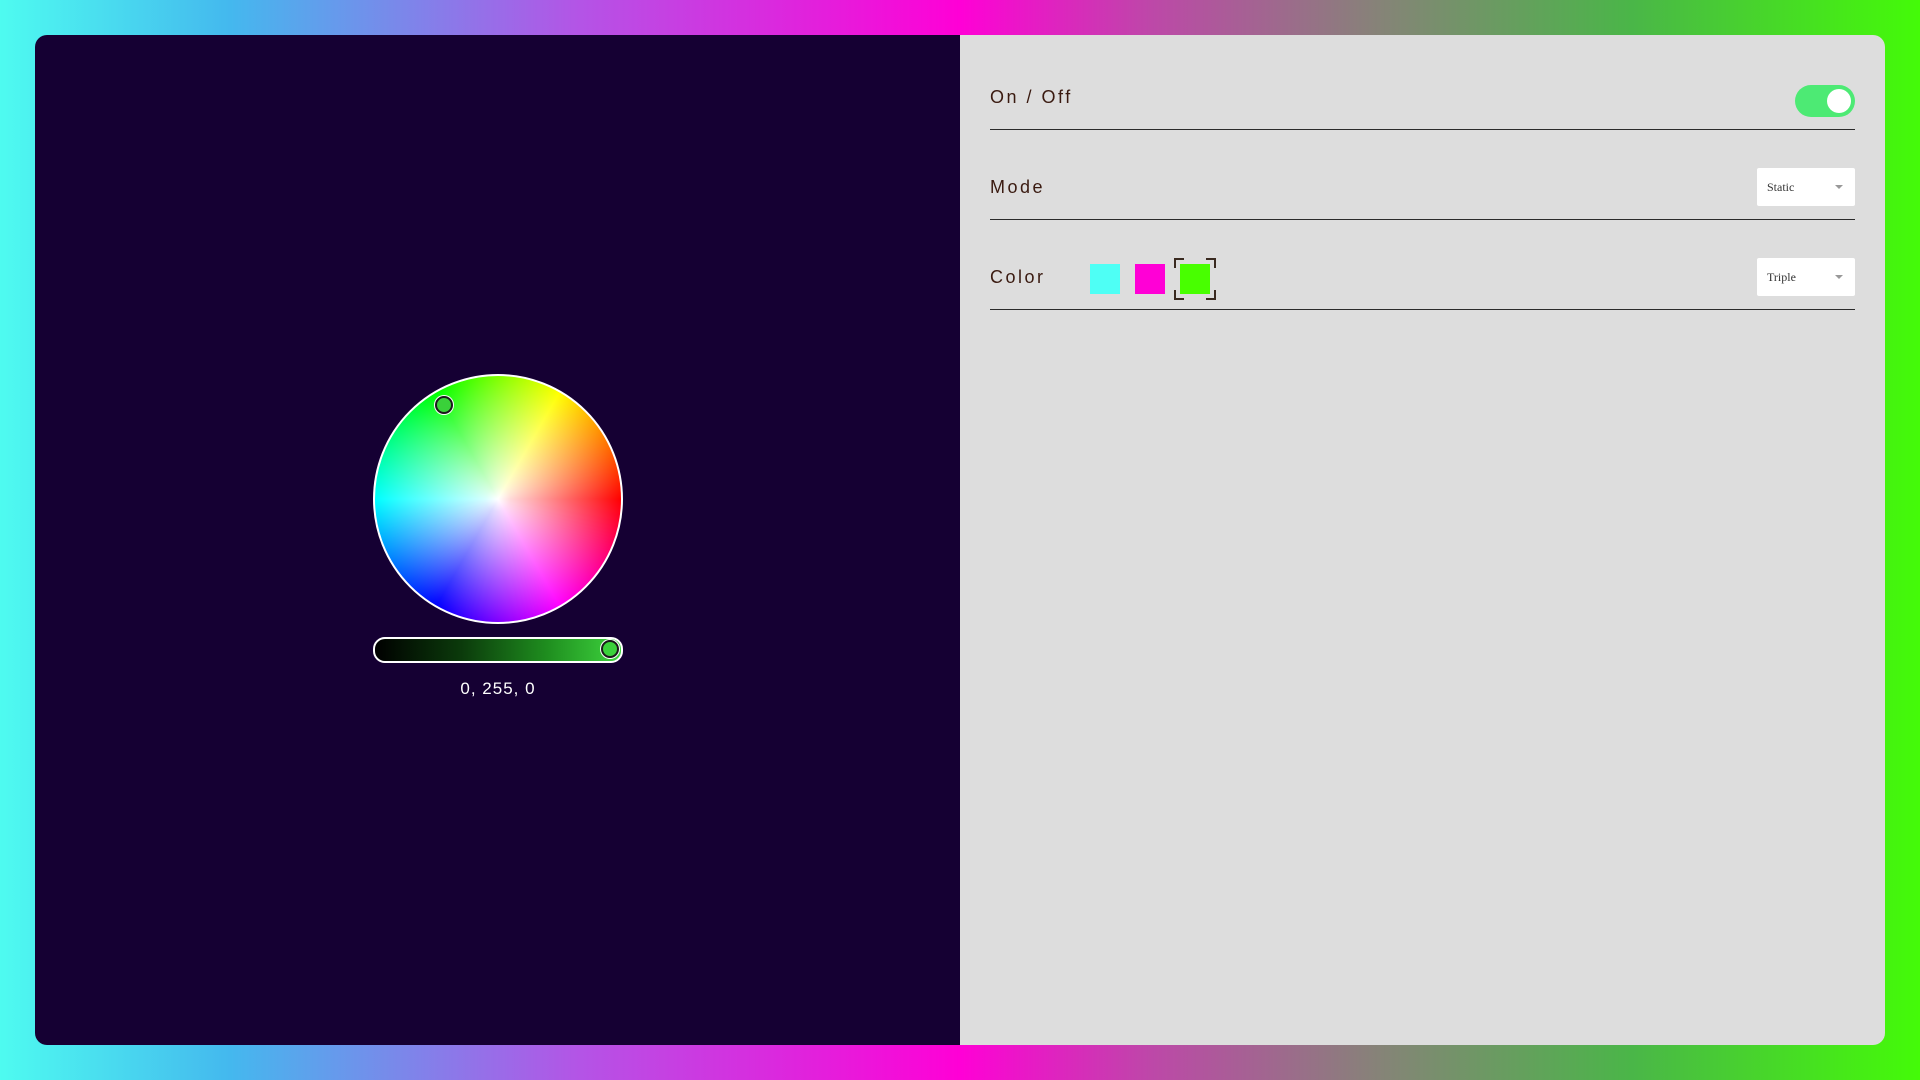 This screenshot has width=1920, height=1080. I want to click on color-count-select: Triple, so click(1806, 277).